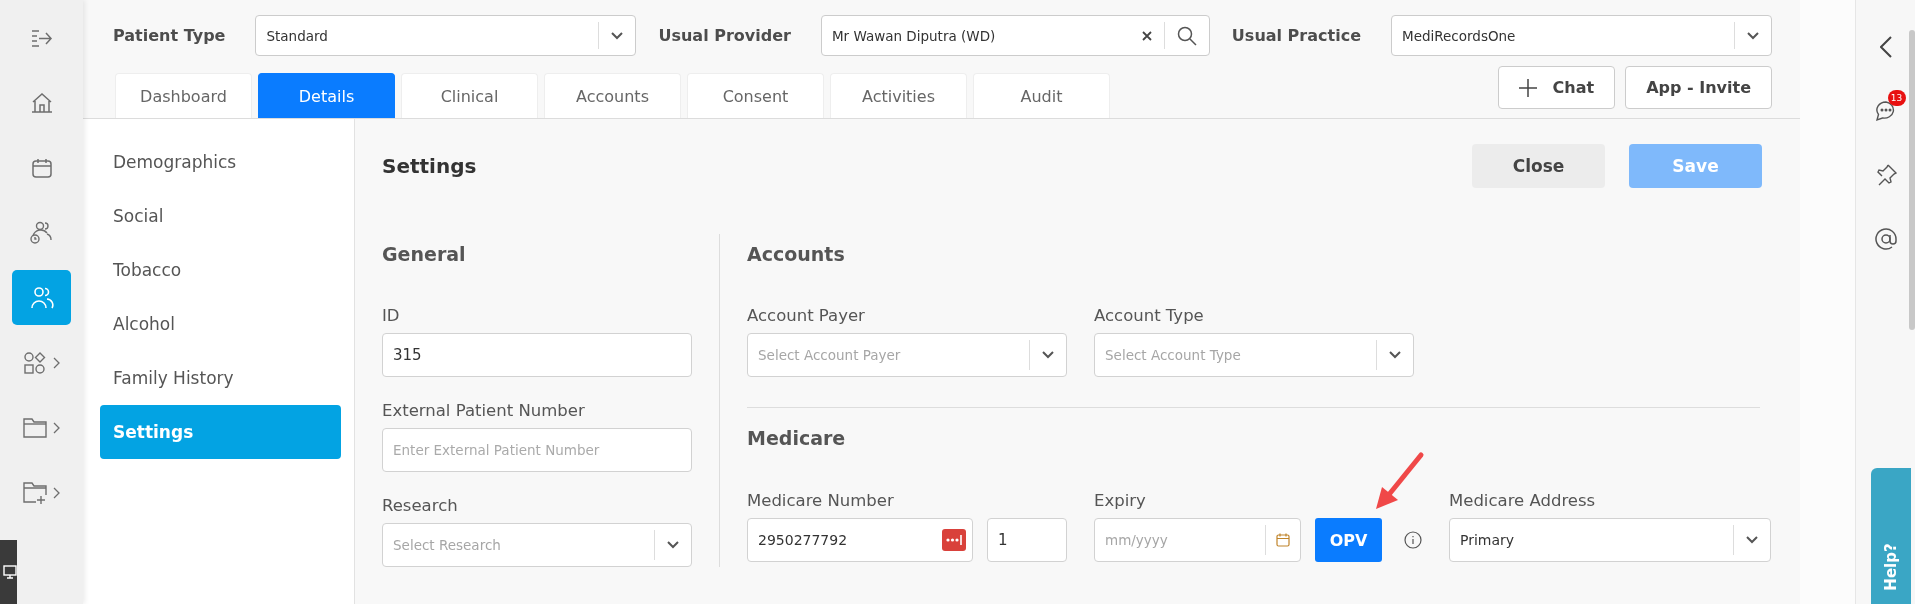 This screenshot has height=604, width=1915. What do you see at coordinates (1538, 166) in the screenshot?
I see `action-button: Close` at bounding box center [1538, 166].